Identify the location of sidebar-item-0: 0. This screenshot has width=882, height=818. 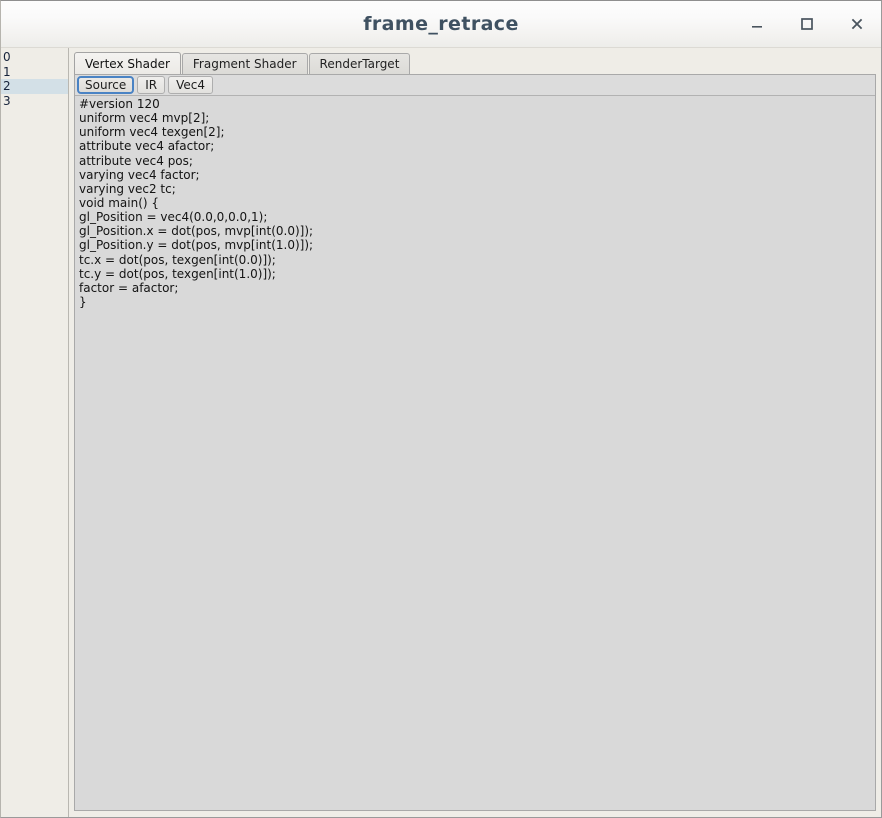
(34, 57).